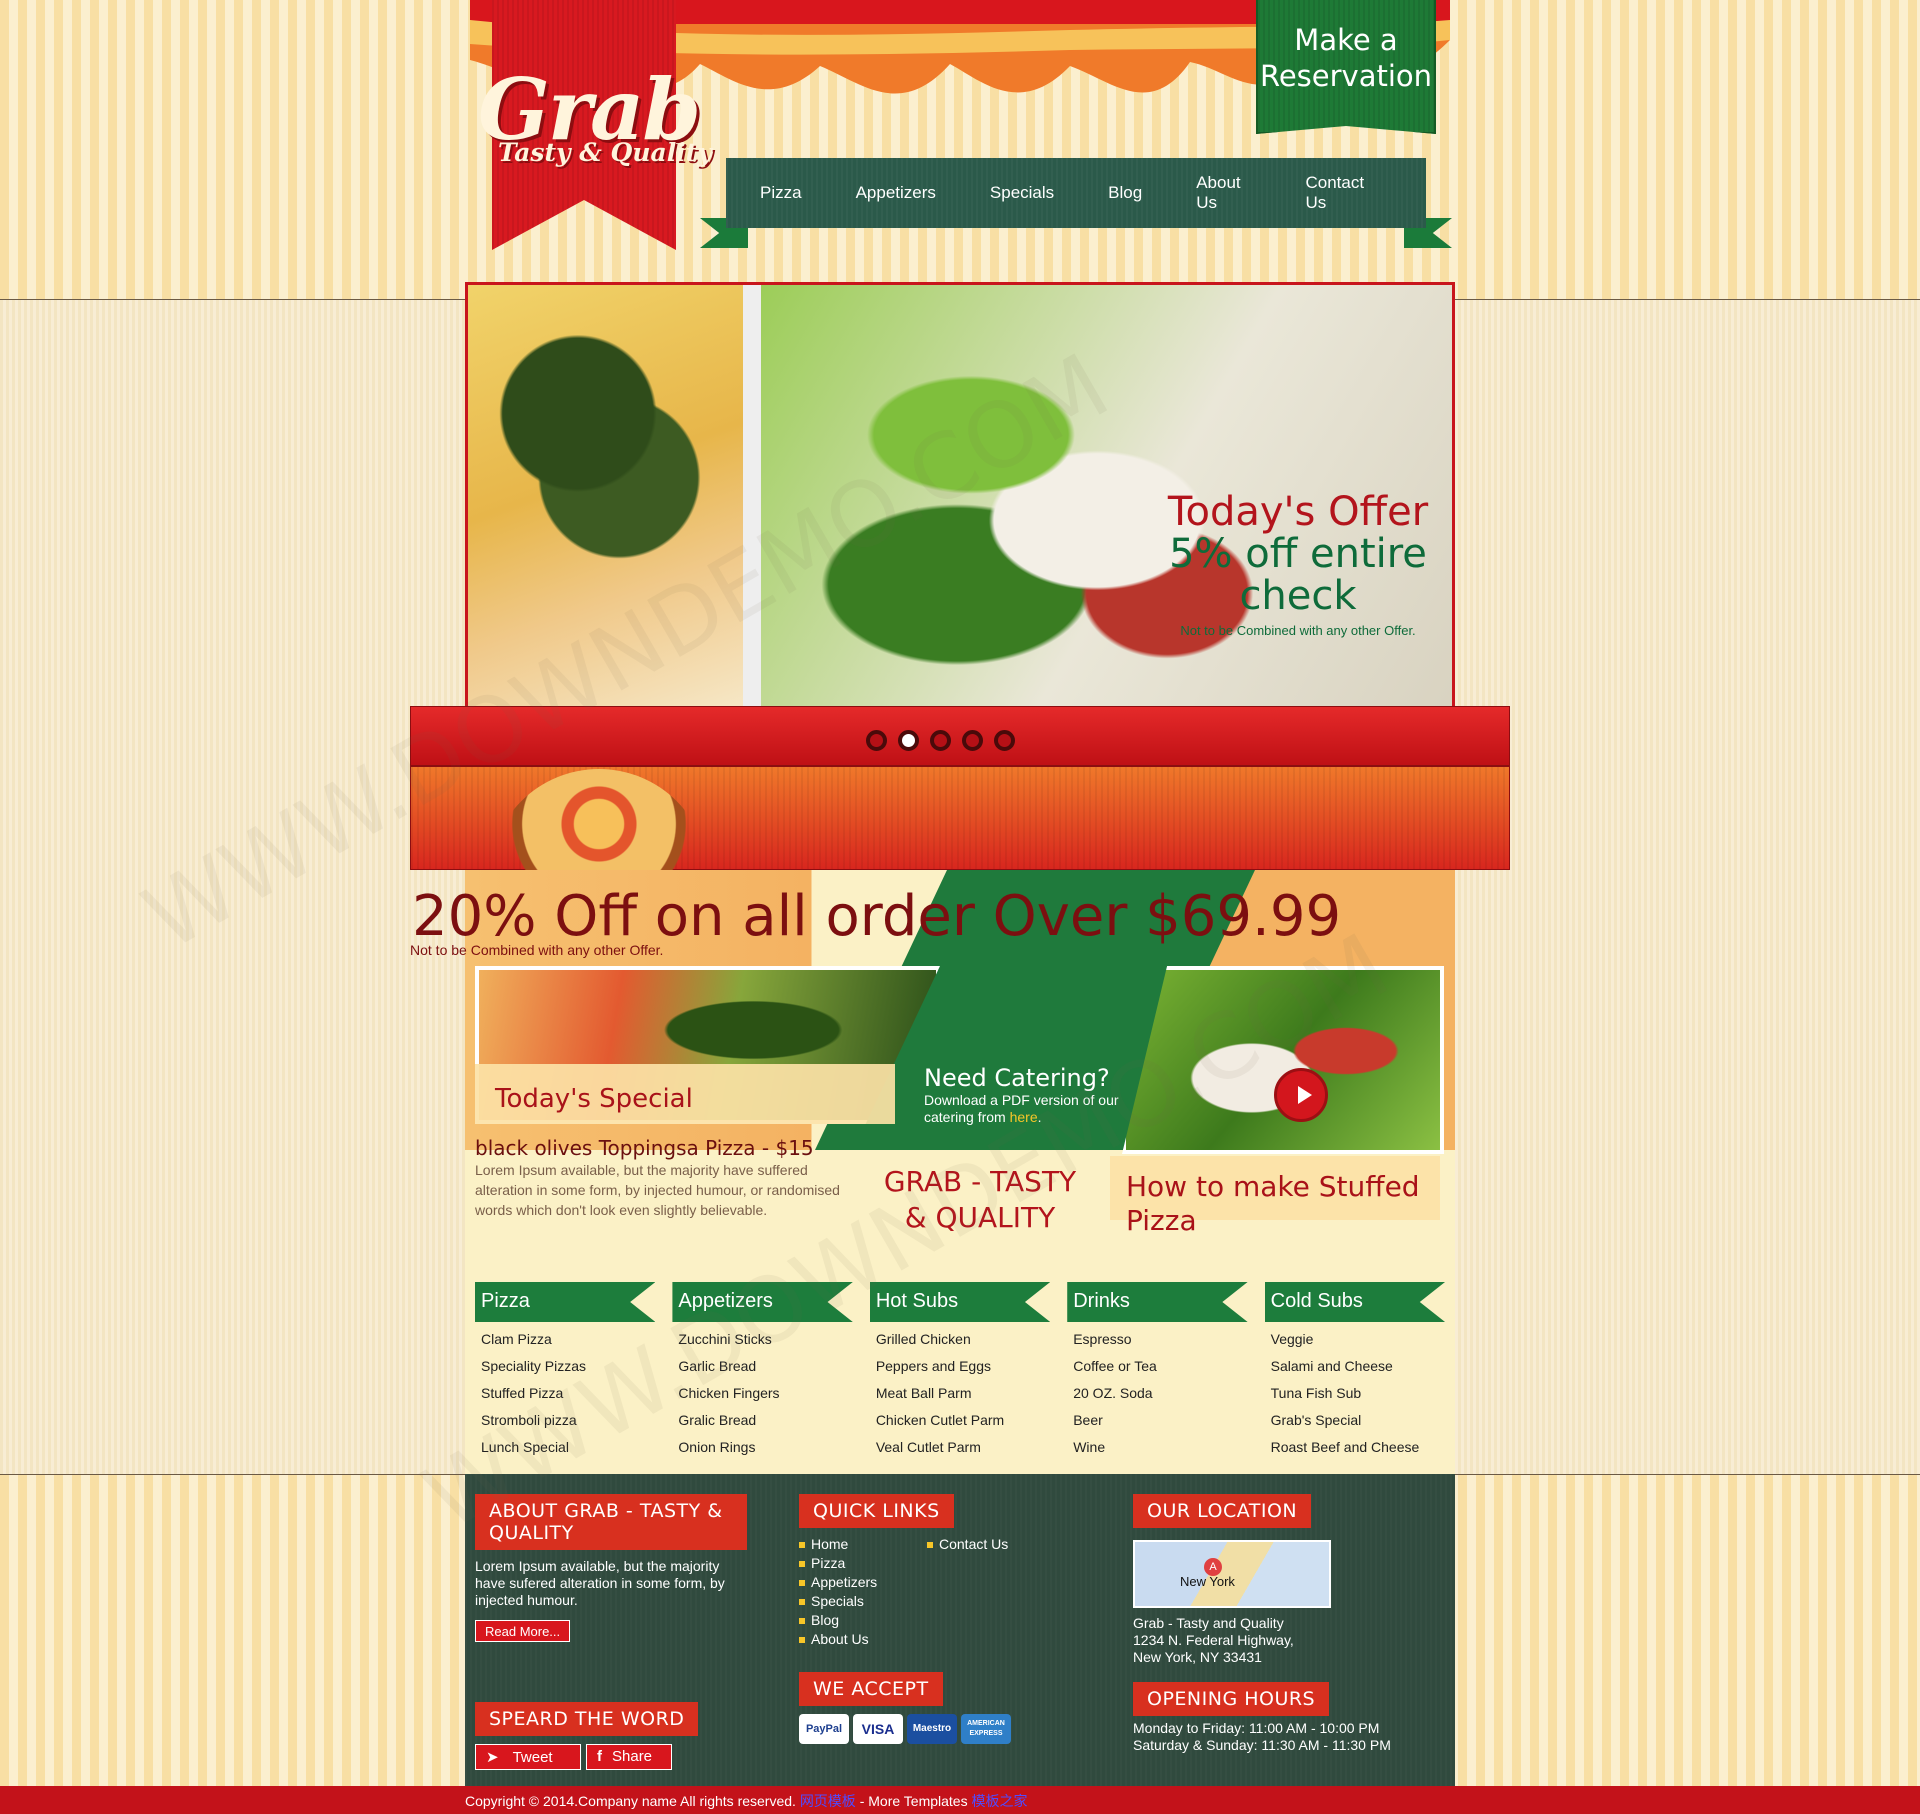  Describe the element at coordinates (878, 1729) in the screenshot. I see `visa-icon: VISA` at that location.